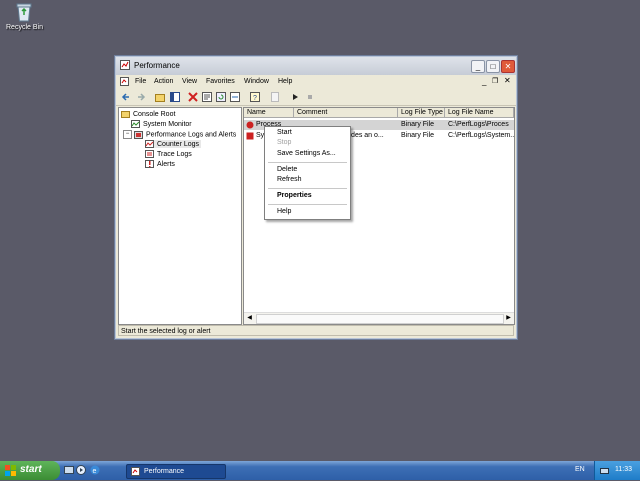  I want to click on title-bar: Performance _ □ ✕, so click(316, 66).